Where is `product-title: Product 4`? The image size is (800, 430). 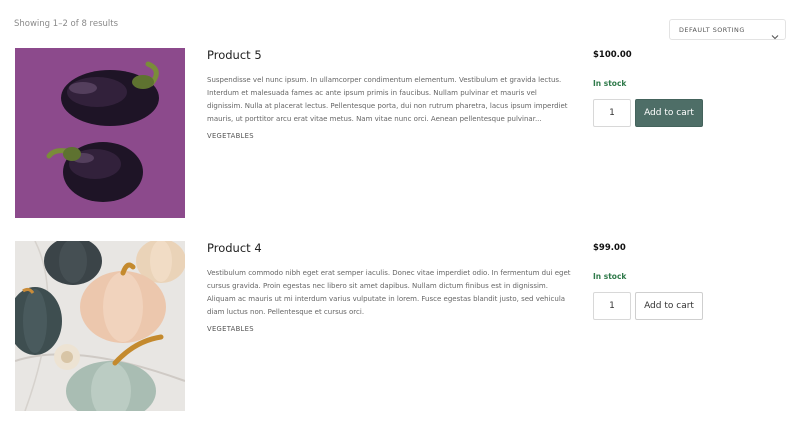
product-title: Product 4 is located at coordinates (234, 248).